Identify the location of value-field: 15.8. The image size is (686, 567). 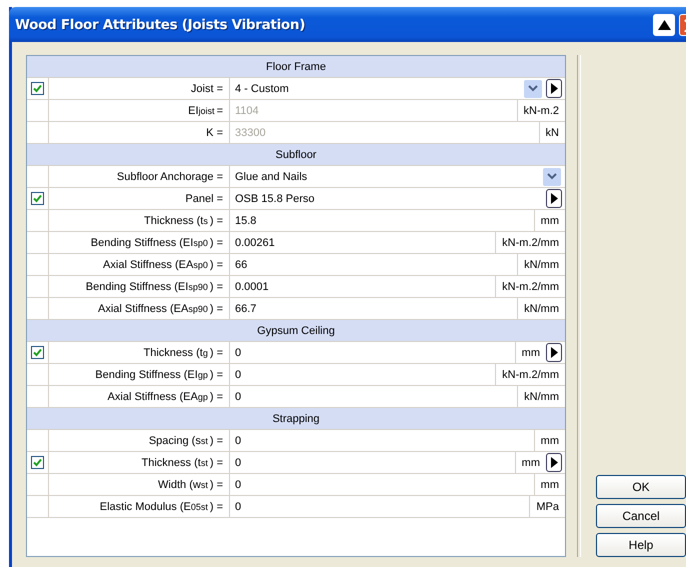
(382, 220).